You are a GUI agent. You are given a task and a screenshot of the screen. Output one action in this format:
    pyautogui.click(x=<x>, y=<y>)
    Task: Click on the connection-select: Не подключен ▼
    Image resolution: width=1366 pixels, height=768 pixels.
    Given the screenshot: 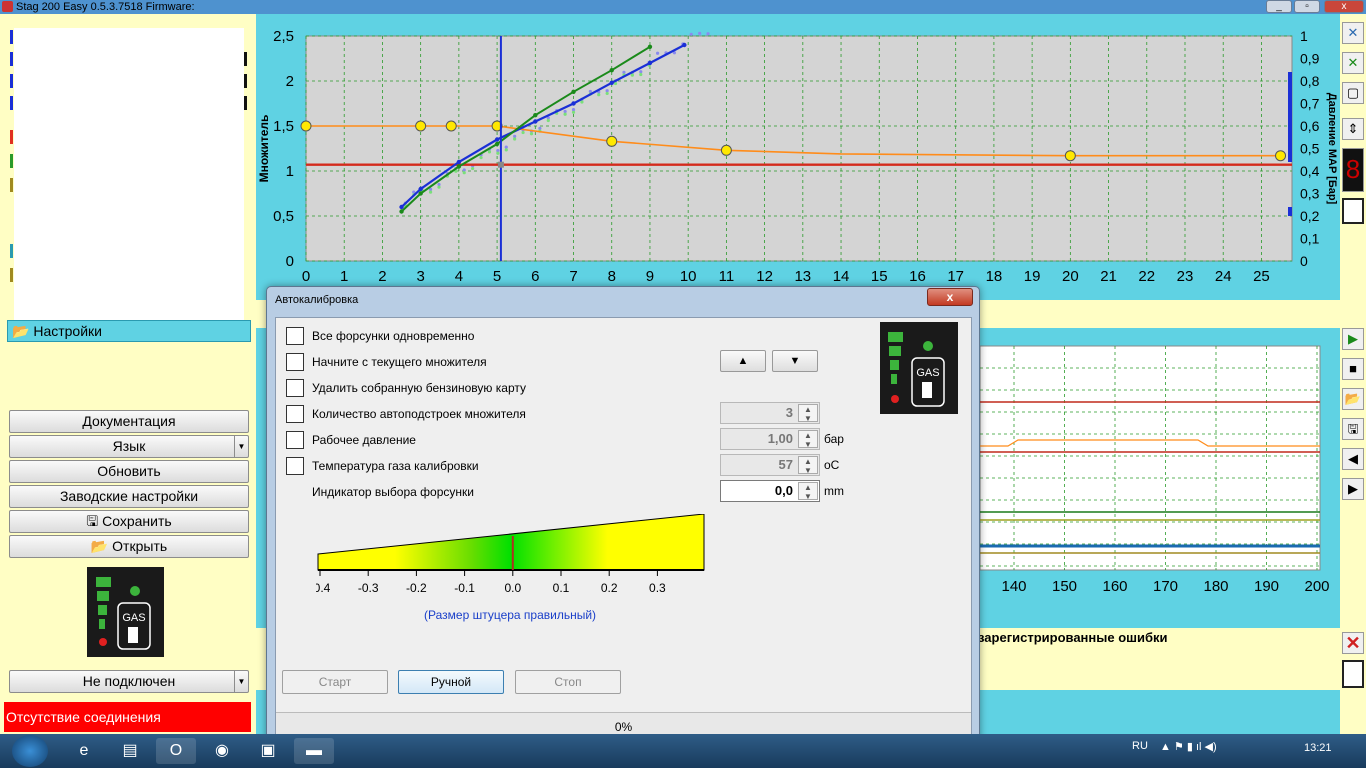 What is the action you would take?
    pyautogui.click(x=129, y=681)
    